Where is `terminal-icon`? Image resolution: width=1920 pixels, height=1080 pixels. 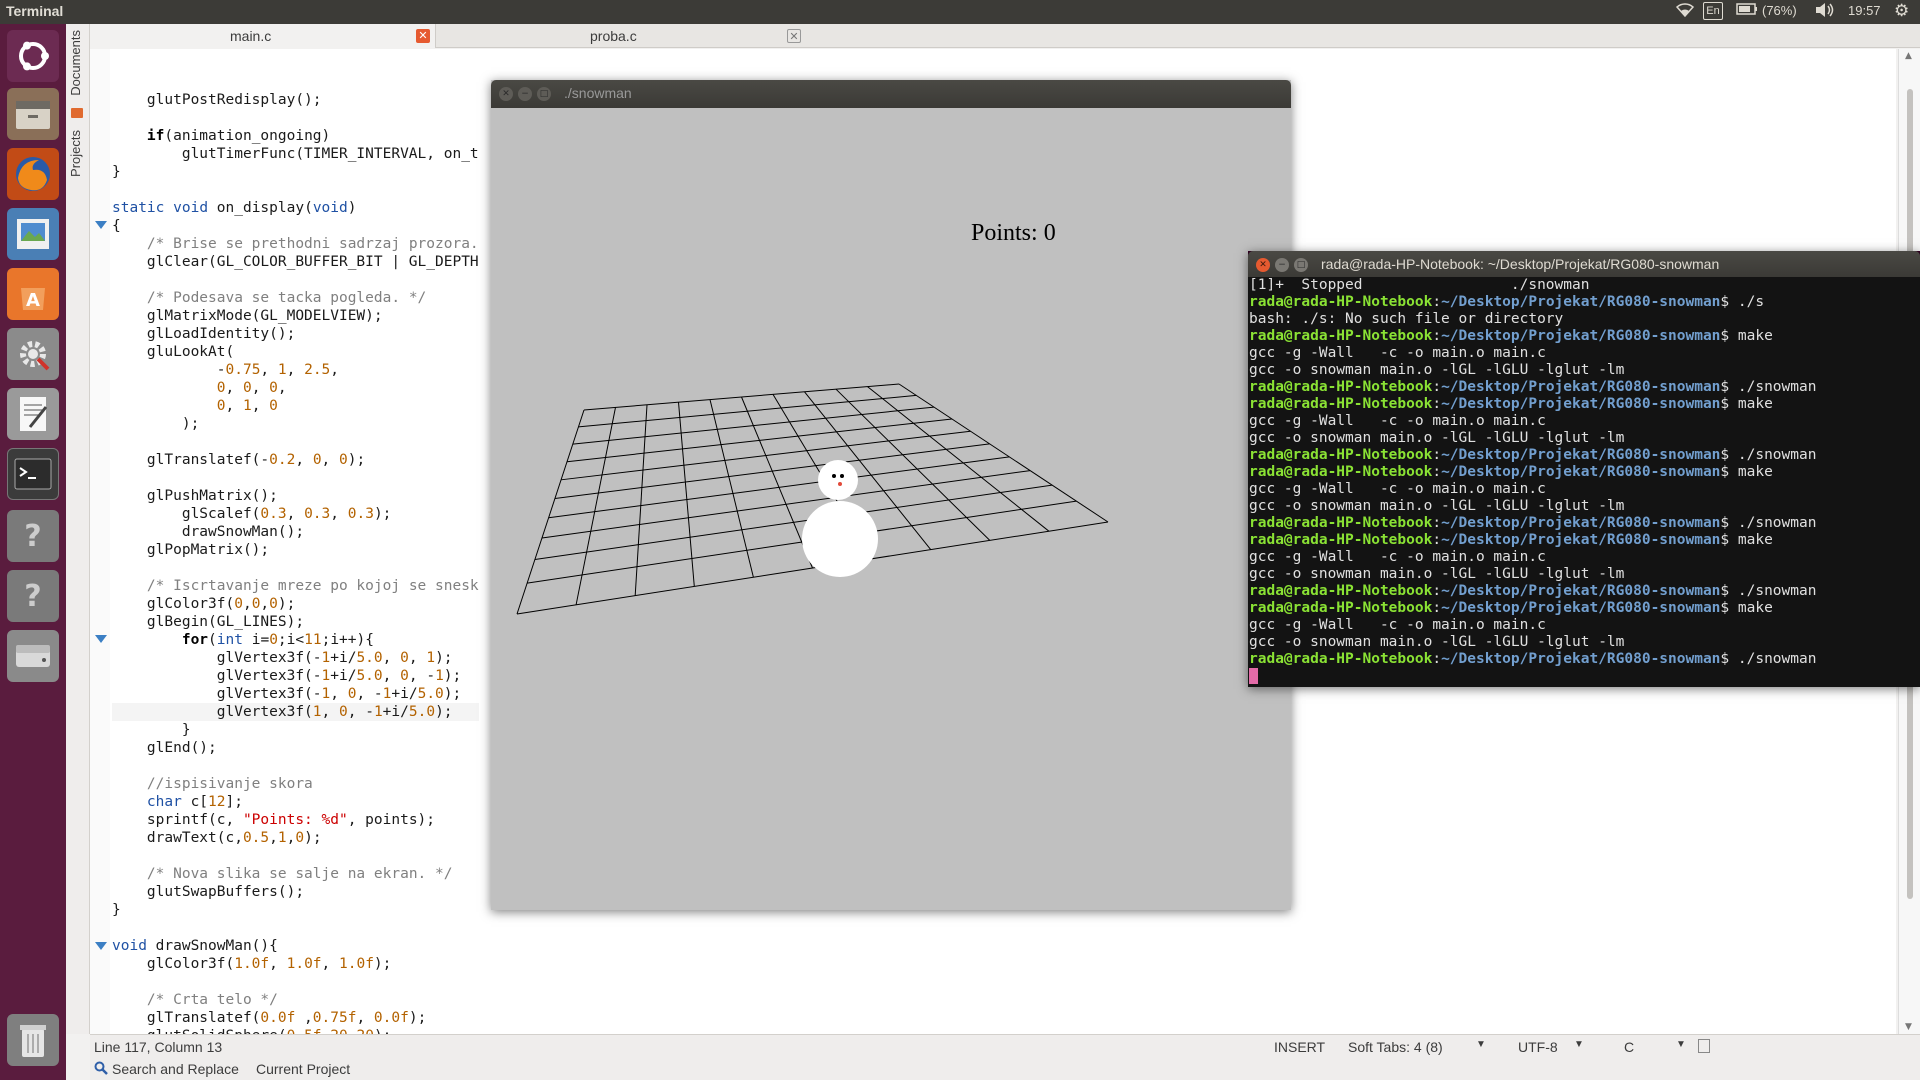 terminal-icon is located at coordinates (33, 474).